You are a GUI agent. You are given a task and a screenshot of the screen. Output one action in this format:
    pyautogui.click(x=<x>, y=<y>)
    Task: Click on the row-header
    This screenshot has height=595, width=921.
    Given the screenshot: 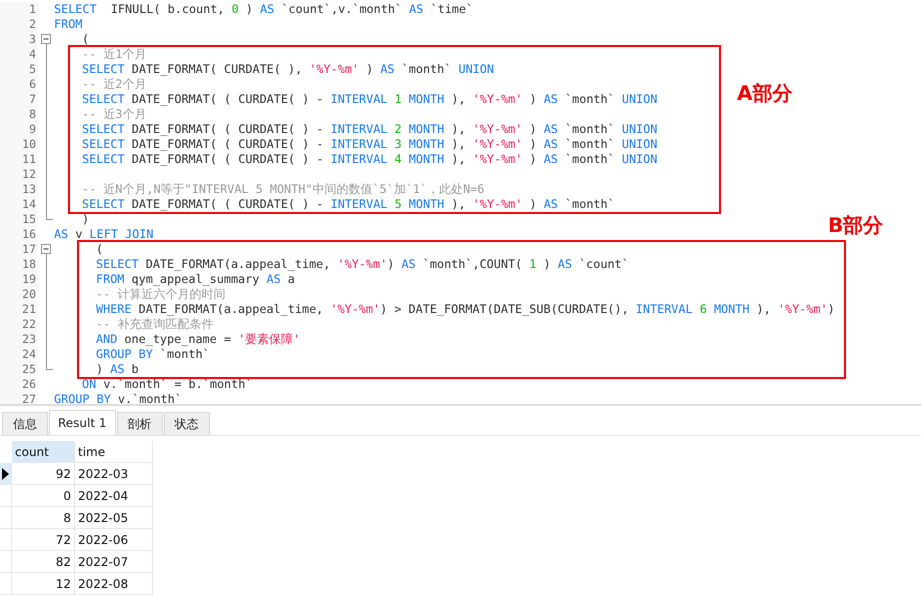 What is the action you would take?
    pyautogui.click(x=6, y=474)
    